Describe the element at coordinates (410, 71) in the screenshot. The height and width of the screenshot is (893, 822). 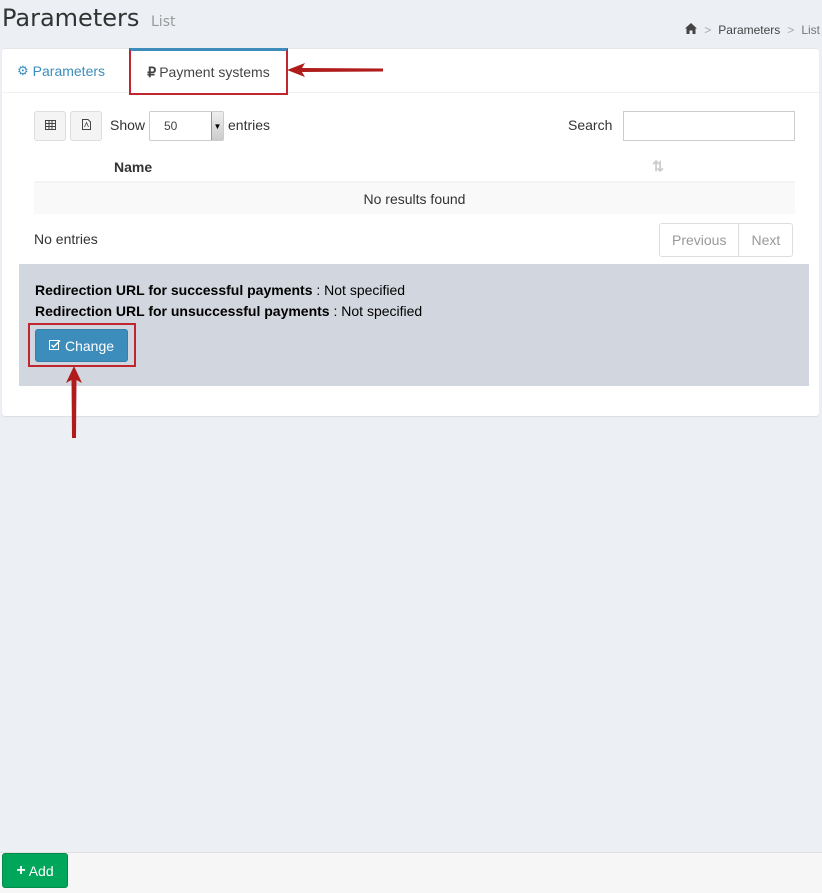
I see `tab-bar: ⚙ Parameters ₽ Payment systems` at that location.